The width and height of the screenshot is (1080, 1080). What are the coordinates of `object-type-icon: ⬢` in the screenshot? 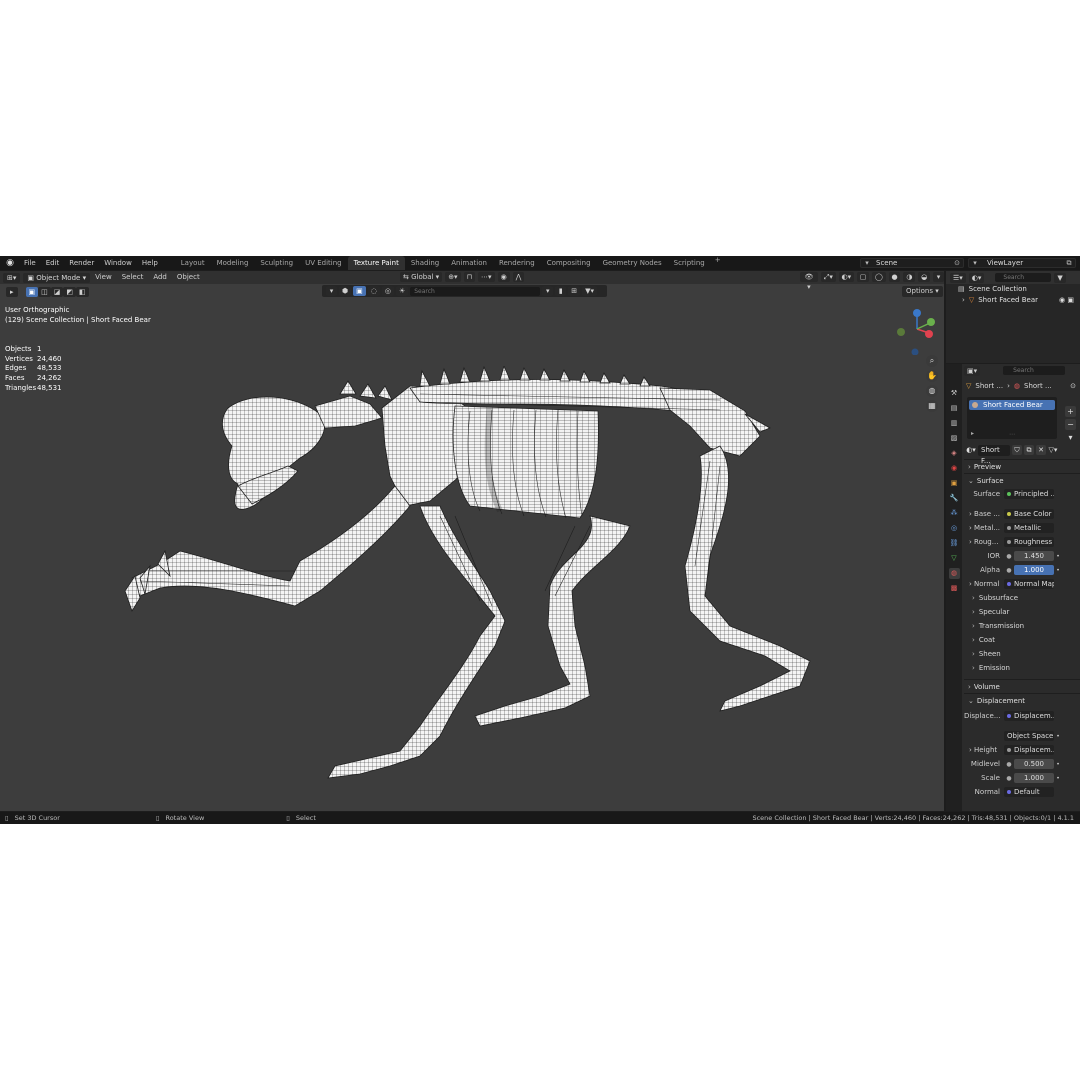 It's located at (345, 291).